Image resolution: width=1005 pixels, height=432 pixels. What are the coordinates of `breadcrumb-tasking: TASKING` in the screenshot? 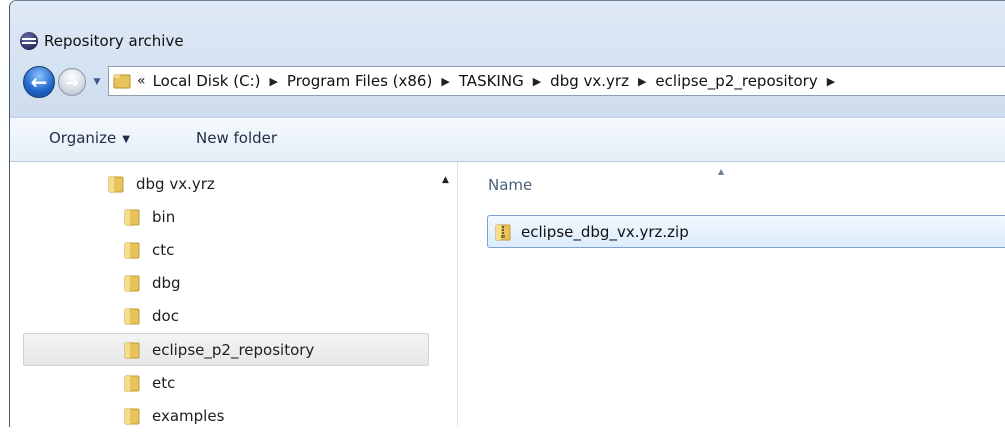 It's located at (491, 81).